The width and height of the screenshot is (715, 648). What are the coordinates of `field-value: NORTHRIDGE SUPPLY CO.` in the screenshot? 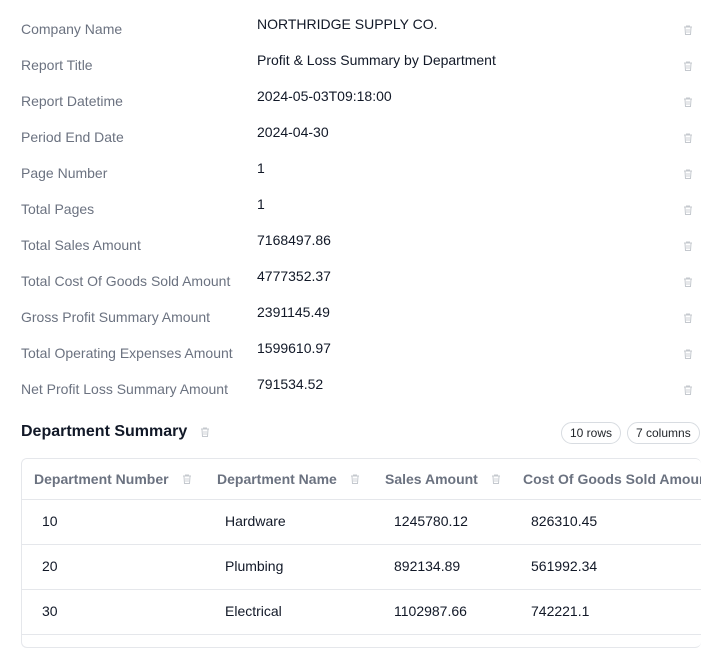 It's located at (347, 24).